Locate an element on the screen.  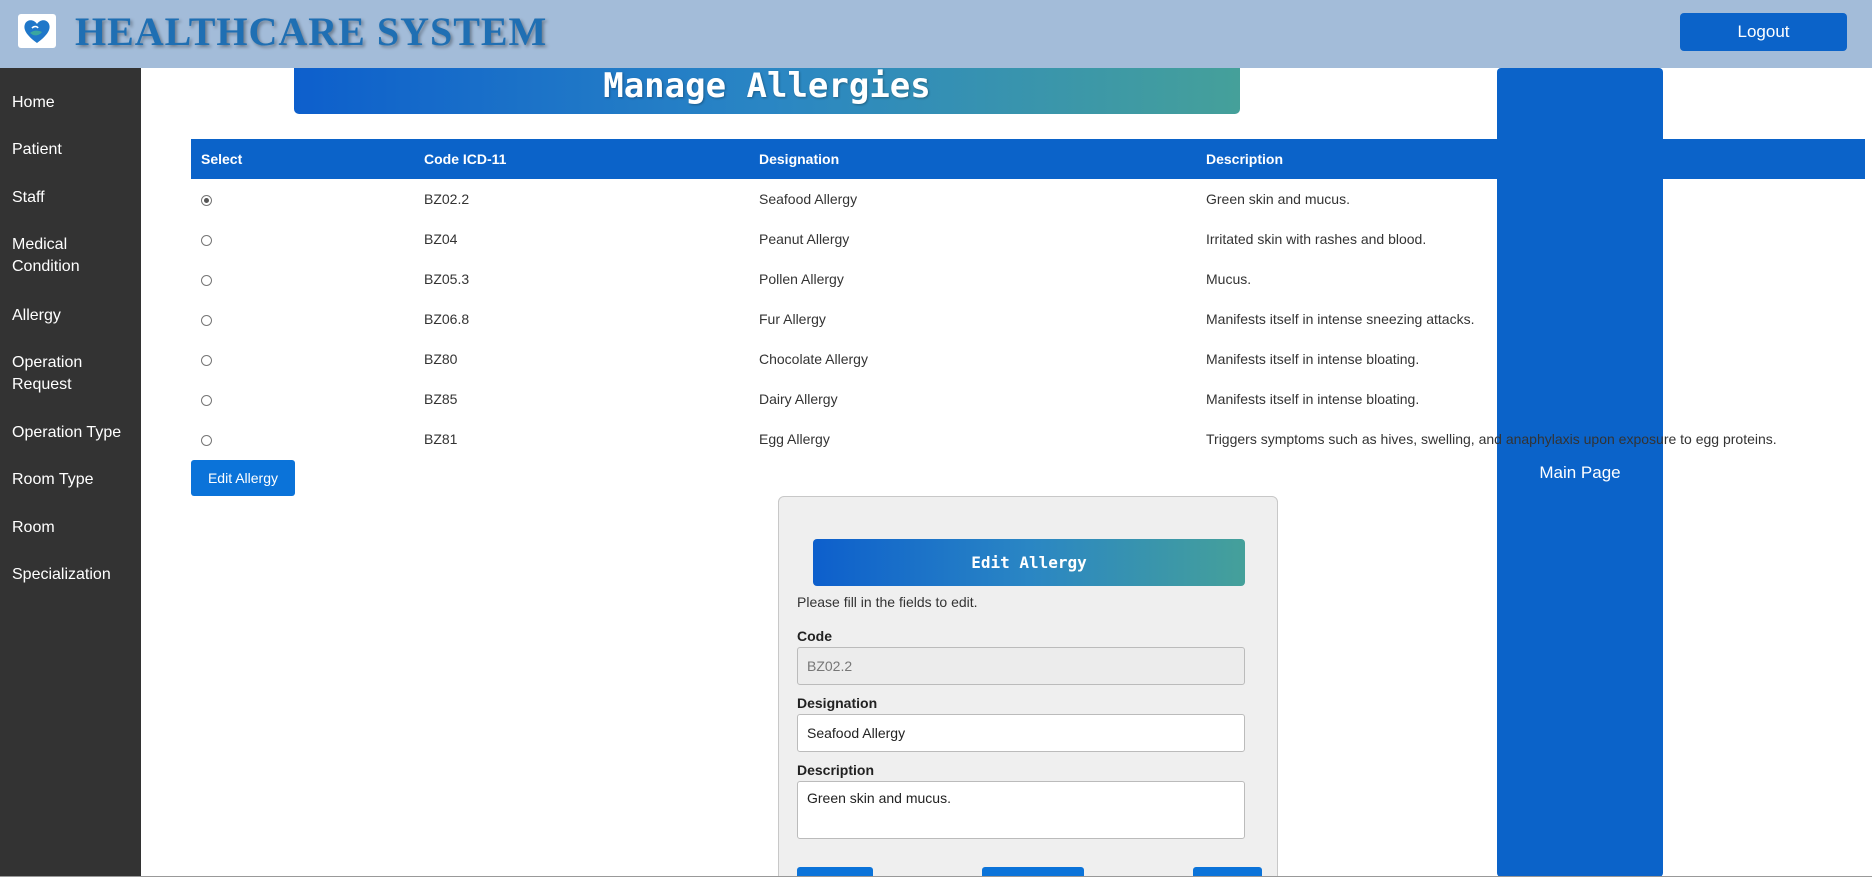
designation-cell: Seafood Allergy is located at coordinates (808, 199).